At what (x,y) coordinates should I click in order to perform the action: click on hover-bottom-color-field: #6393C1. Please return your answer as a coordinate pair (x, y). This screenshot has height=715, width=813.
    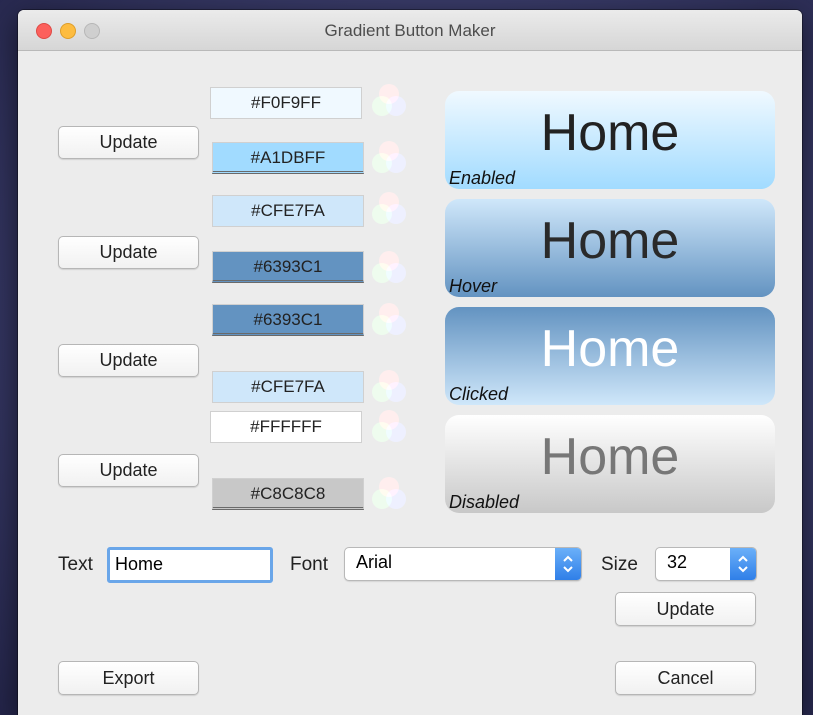
    Looking at the image, I should click on (288, 267).